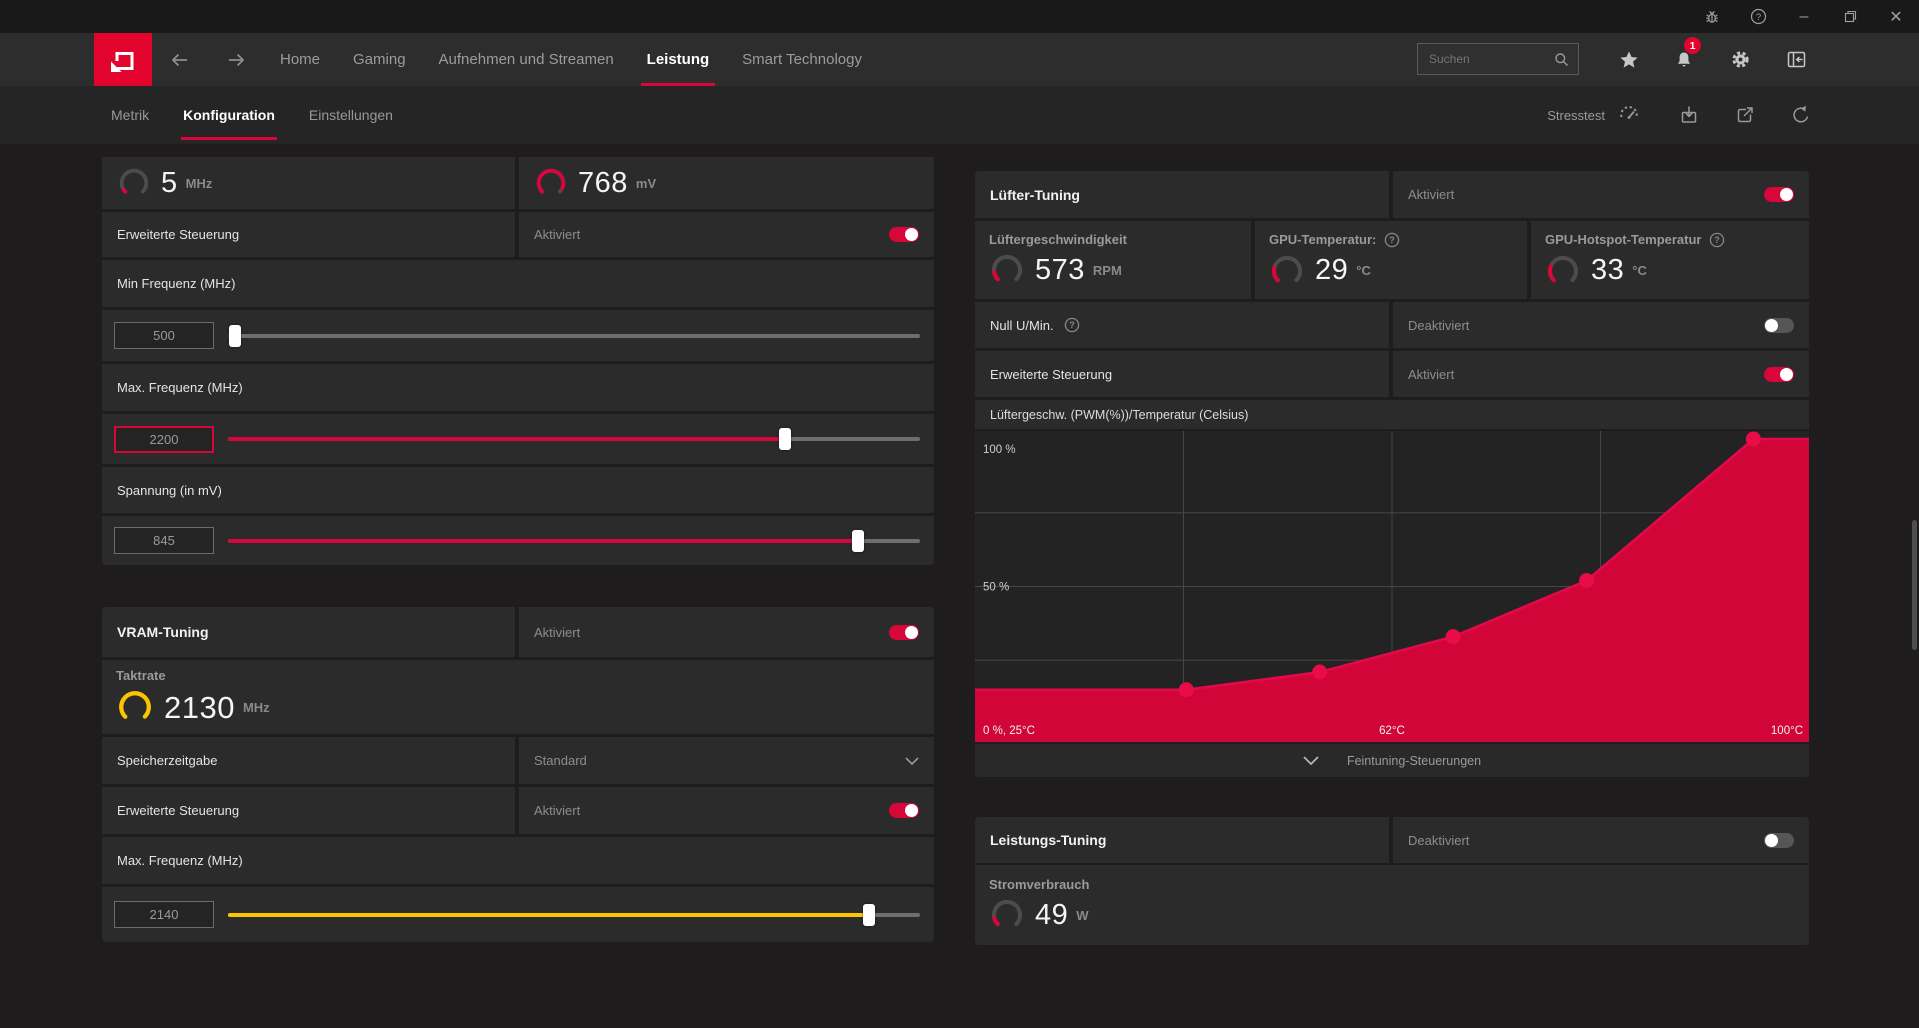  Describe the element at coordinates (164, 439) in the screenshot. I see `max-frequency-input` at that location.